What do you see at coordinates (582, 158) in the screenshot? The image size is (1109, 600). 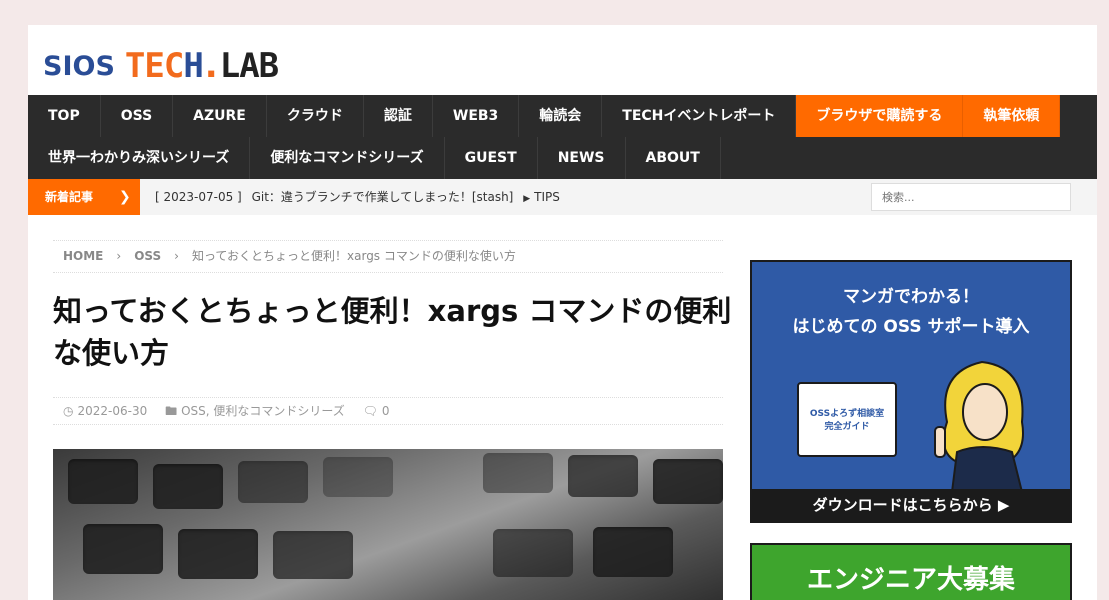 I see `nav-item-news: NEWS` at bounding box center [582, 158].